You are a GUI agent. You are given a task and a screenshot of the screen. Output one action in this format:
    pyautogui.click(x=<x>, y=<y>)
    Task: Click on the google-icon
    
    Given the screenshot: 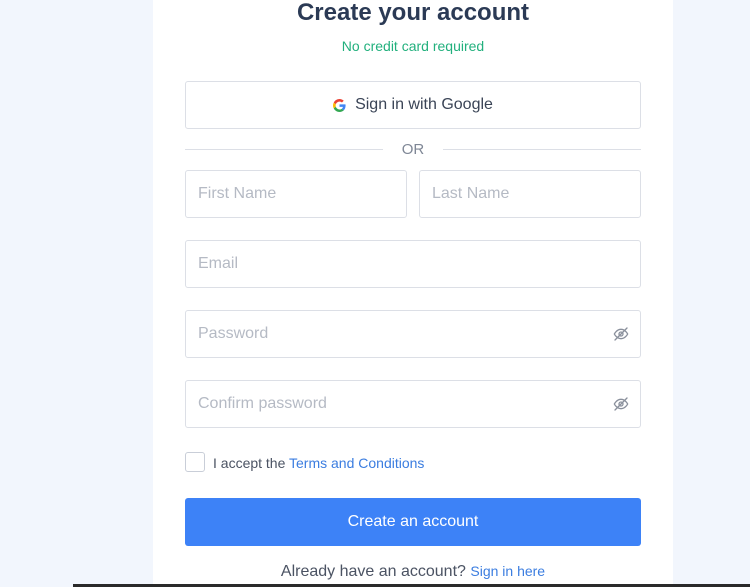 What is the action you would take?
    pyautogui.click(x=339, y=105)
    